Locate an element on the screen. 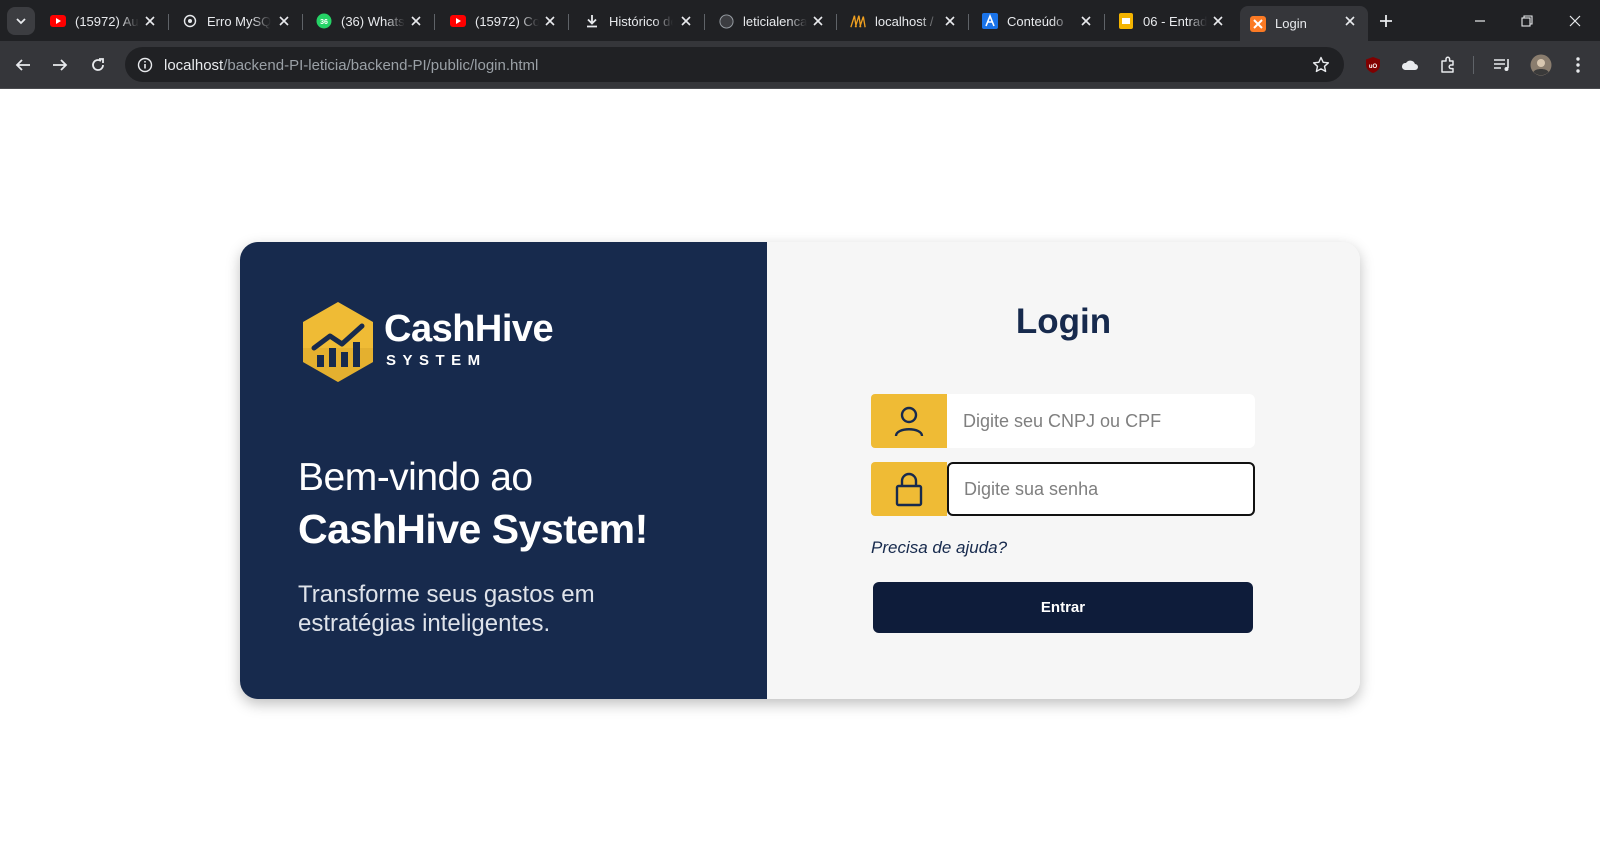  tab-title: 06 - Entrada is located at coordinates (1175, 21).